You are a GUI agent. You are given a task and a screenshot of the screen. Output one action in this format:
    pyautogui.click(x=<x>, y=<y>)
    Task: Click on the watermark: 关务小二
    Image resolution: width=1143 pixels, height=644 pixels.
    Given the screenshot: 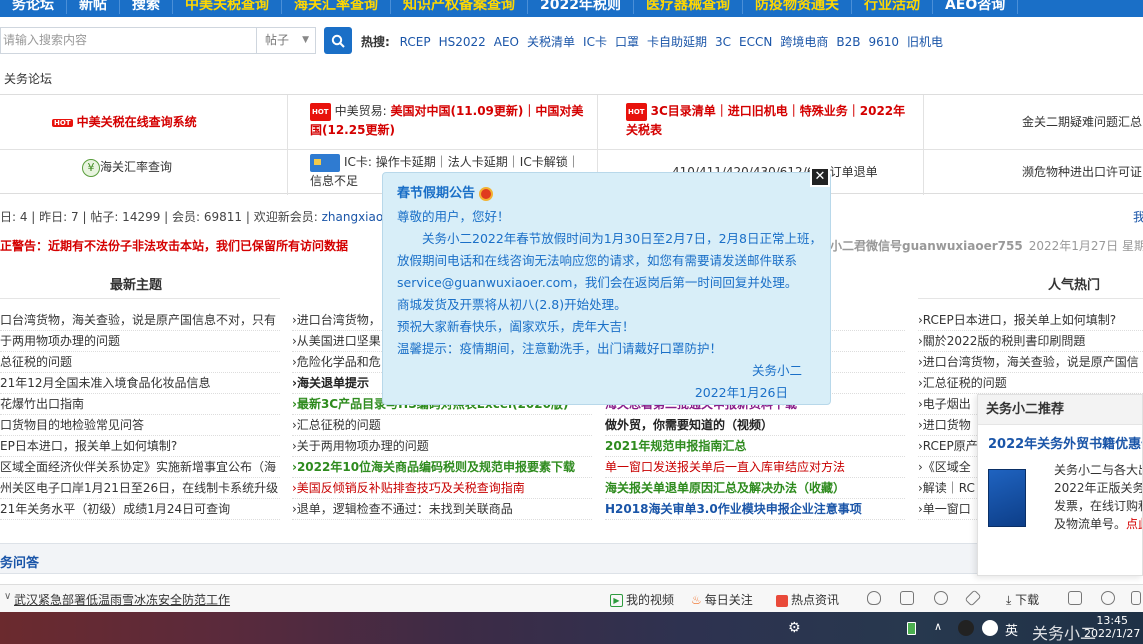 What is the action you would take?
    pyautogui.click(x=1064, y=633)
    